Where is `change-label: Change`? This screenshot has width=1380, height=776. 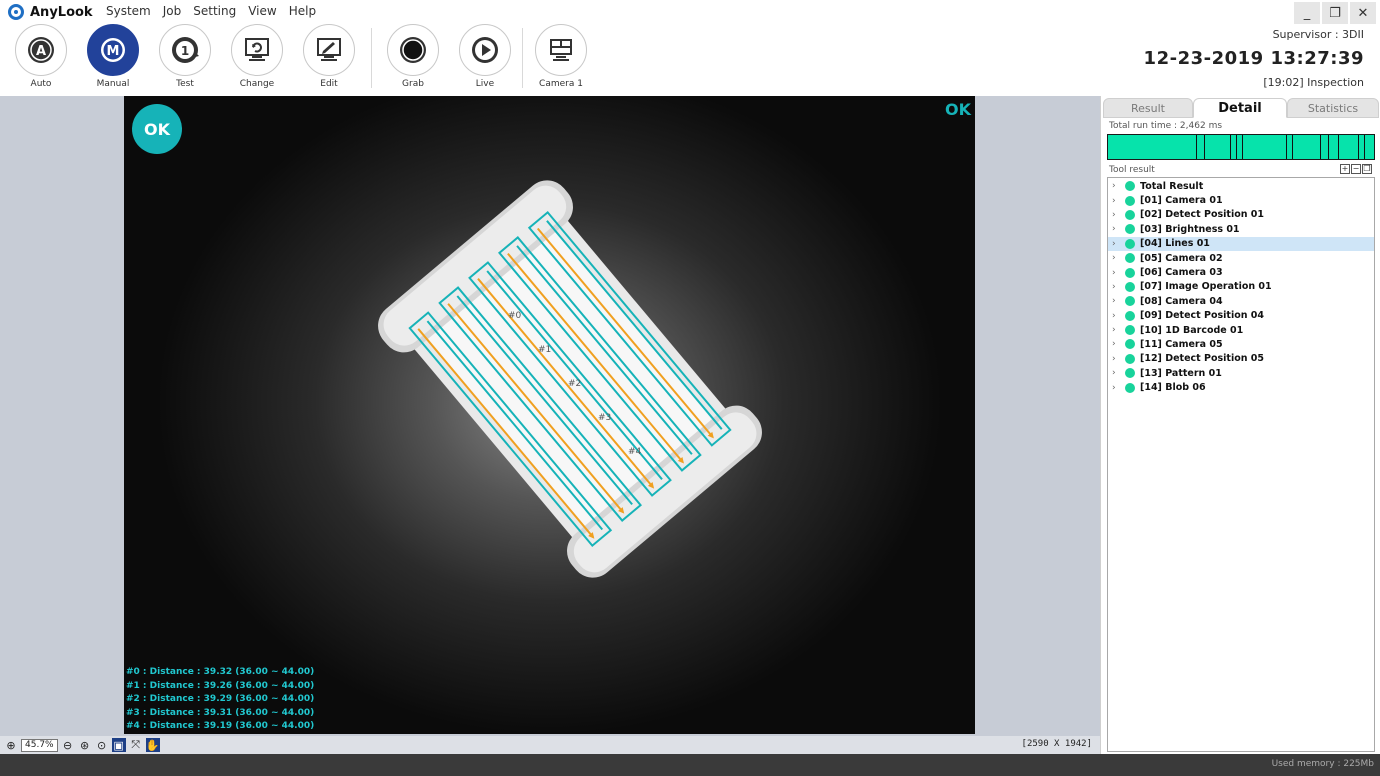 change-label: Change is located at coordinates (257, 84).